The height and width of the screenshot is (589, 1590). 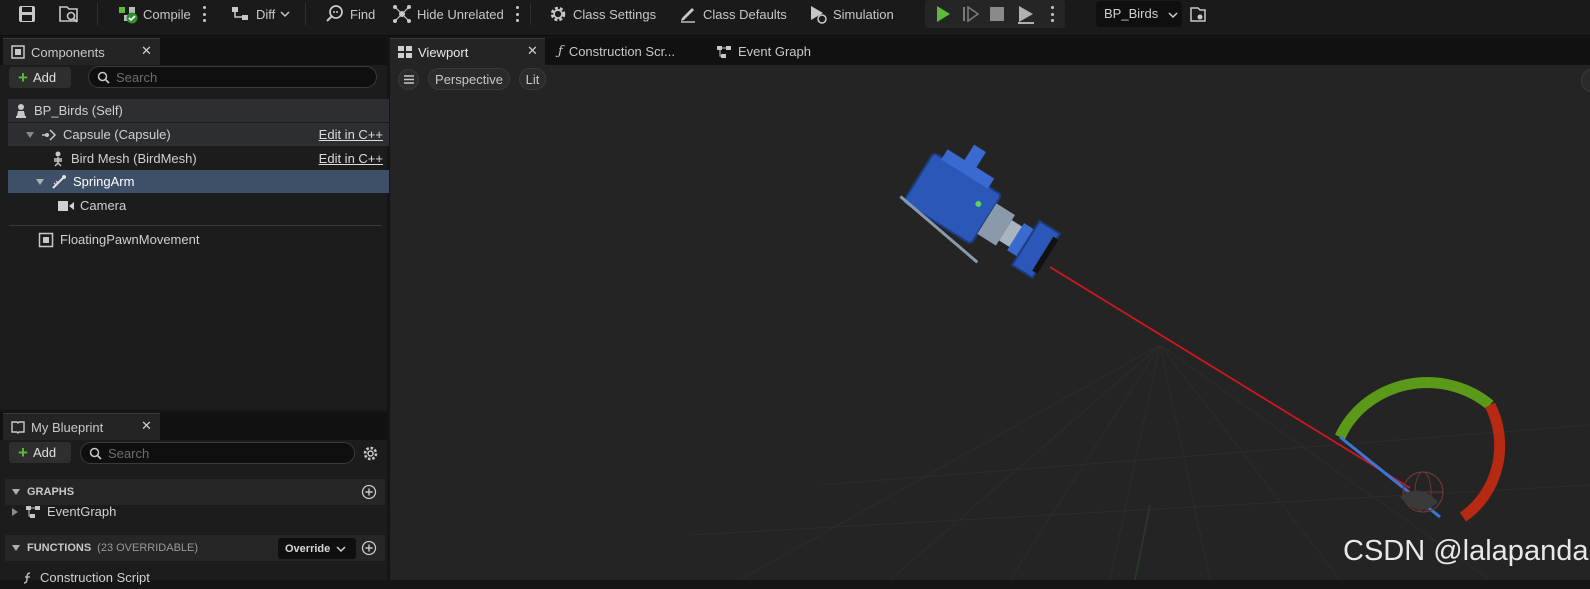 I want to click on functions-count: (23 OVERRIDABLE), so click(x=148, y=548).